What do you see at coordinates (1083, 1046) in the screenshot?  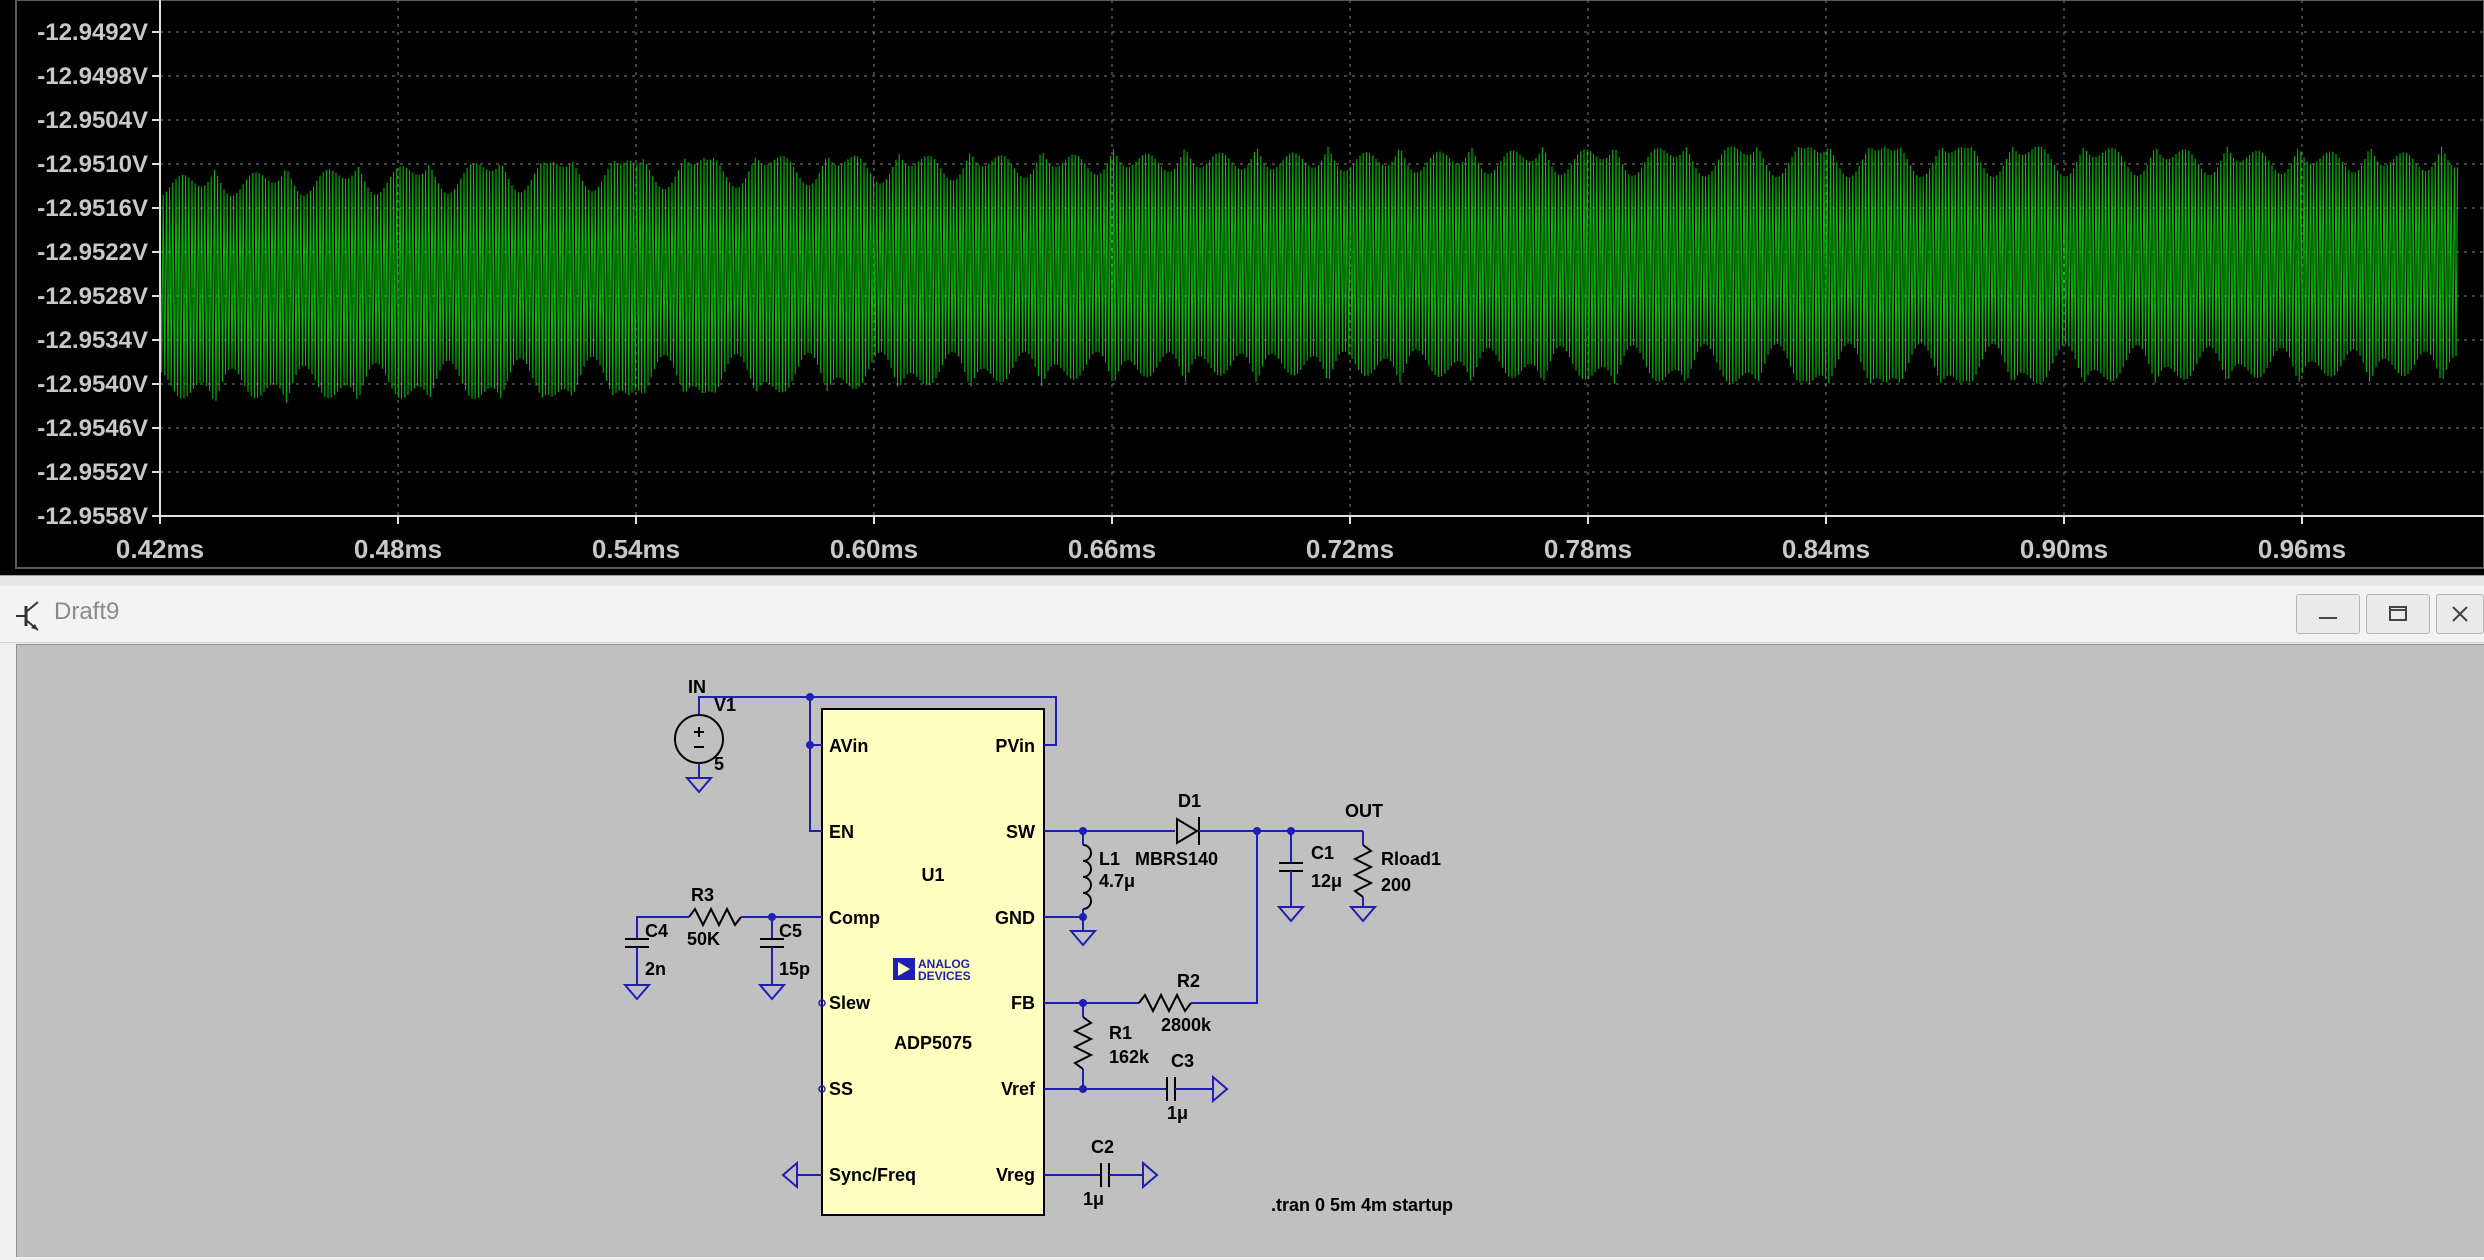 I see `r1-resistor` at bounding box center [1083, 1046].